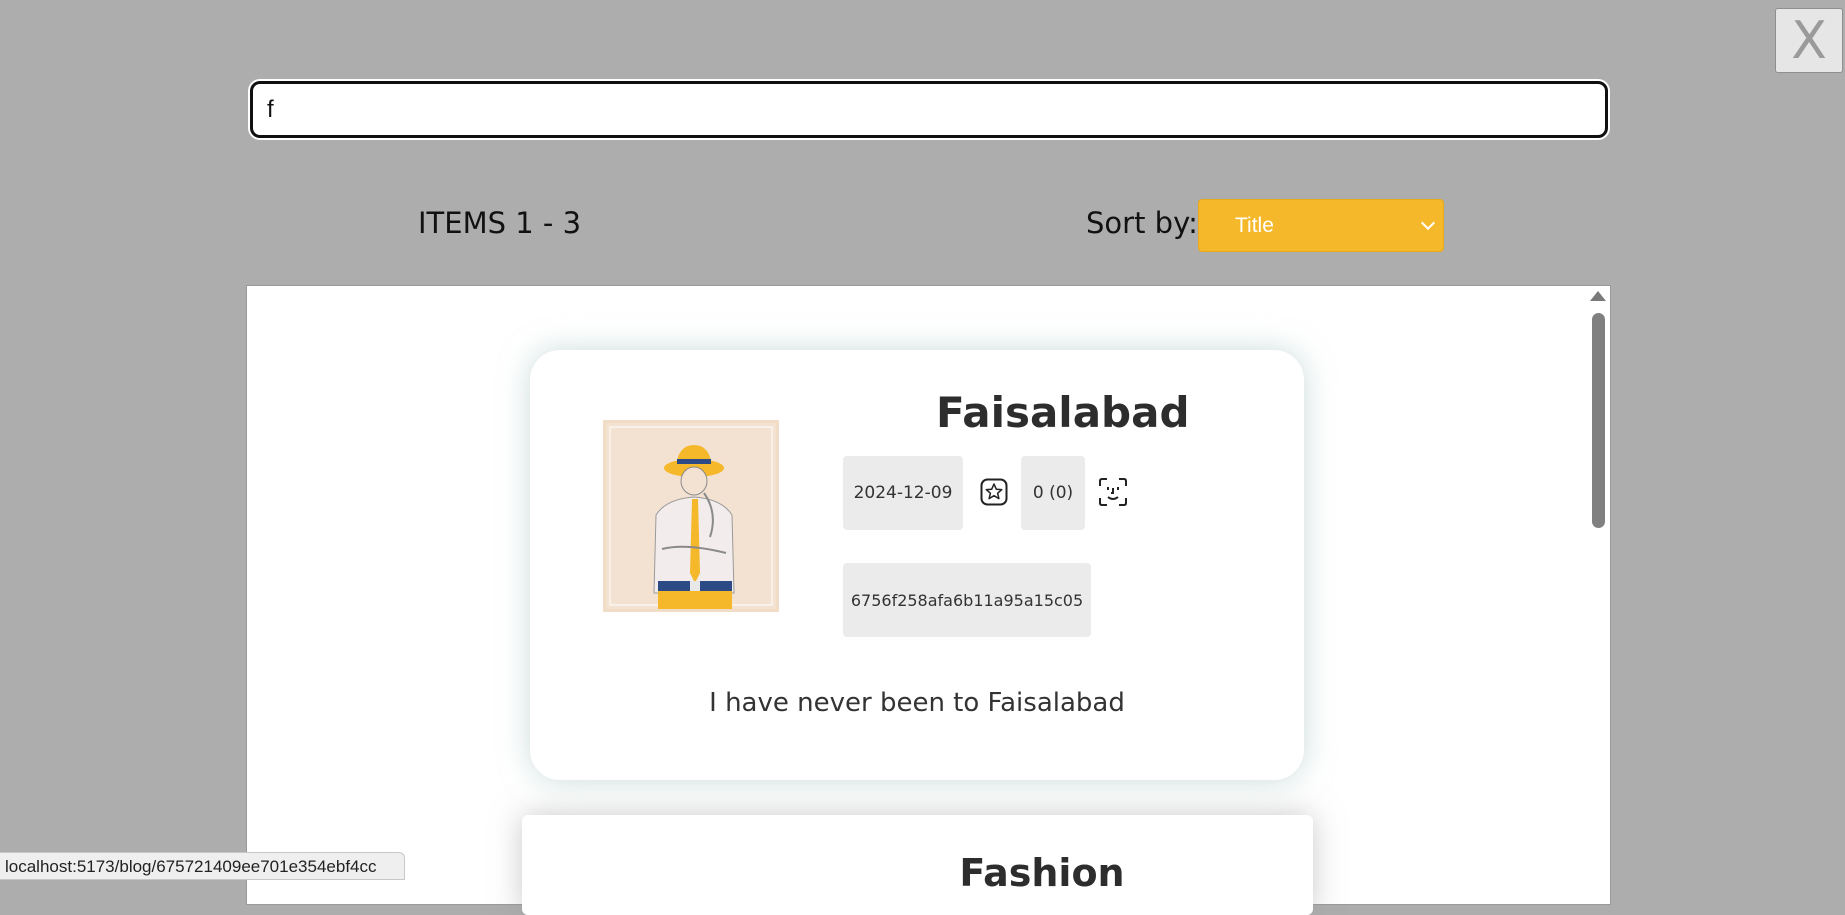  I want to click on id-badge: 6756f258afa6b11a95a15c05, so click(967, 600).